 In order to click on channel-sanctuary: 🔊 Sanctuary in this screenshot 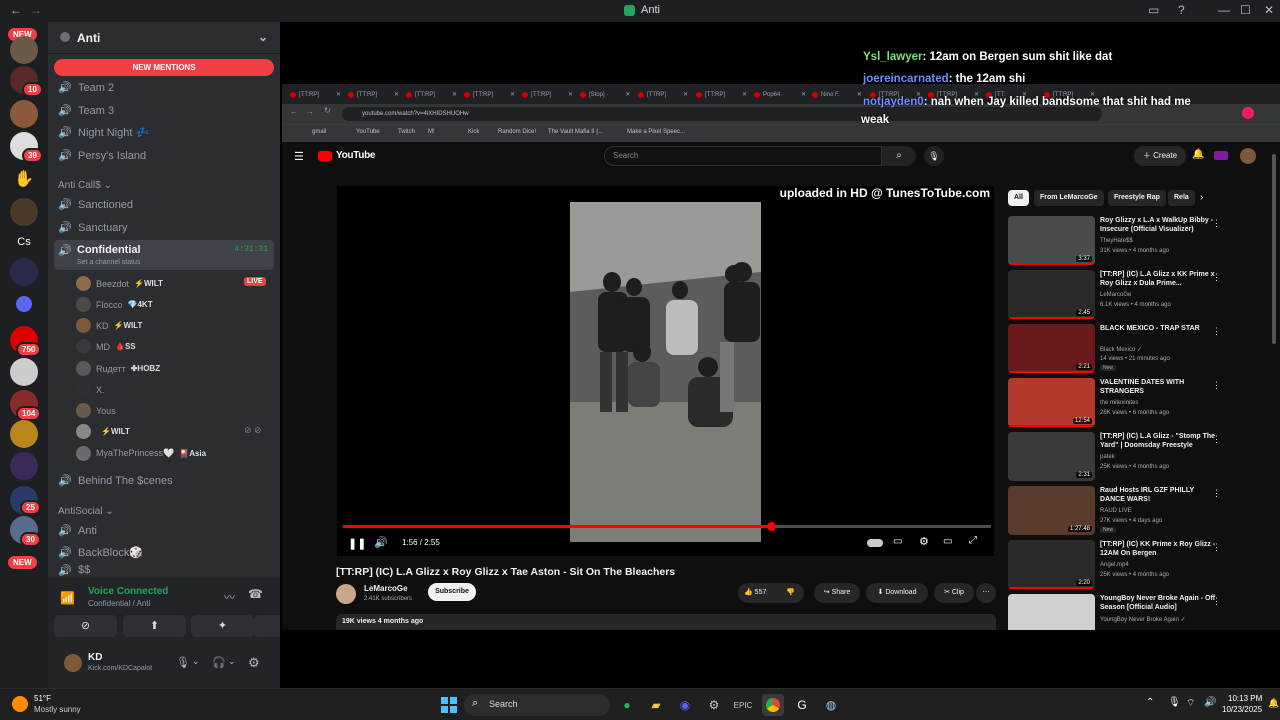, I will do `click(164, 227)`.